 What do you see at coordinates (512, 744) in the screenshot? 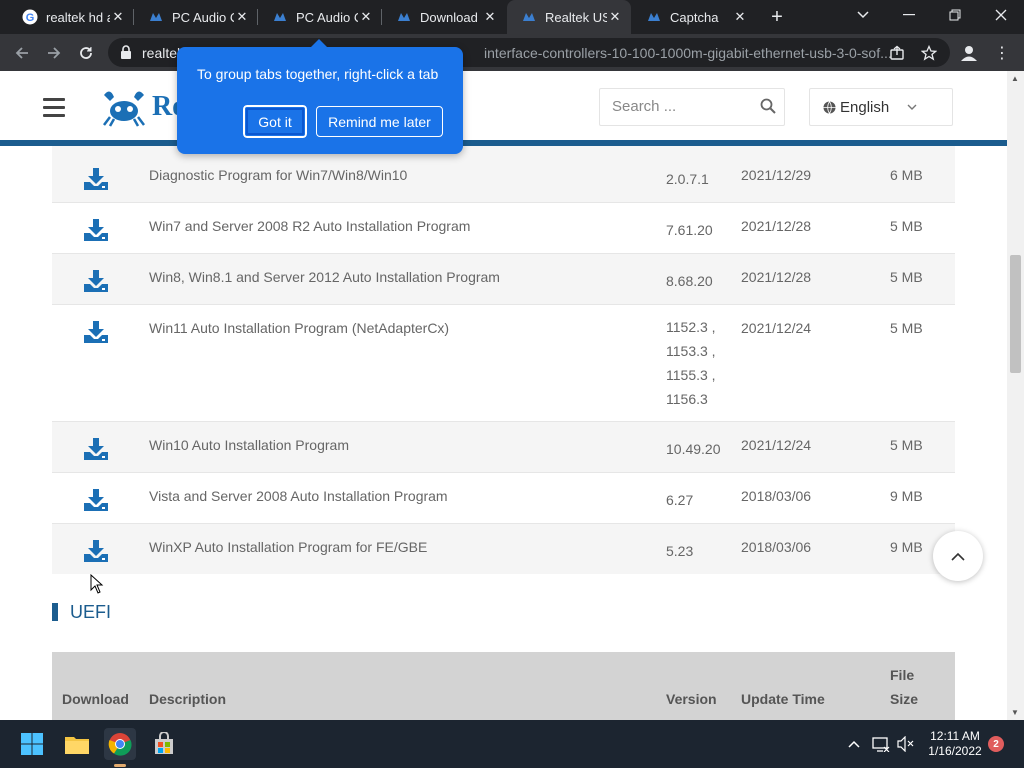
I see `windows-taskbar: 12:11 AM 1/16/2022 2` at bounding box center [512, 744].